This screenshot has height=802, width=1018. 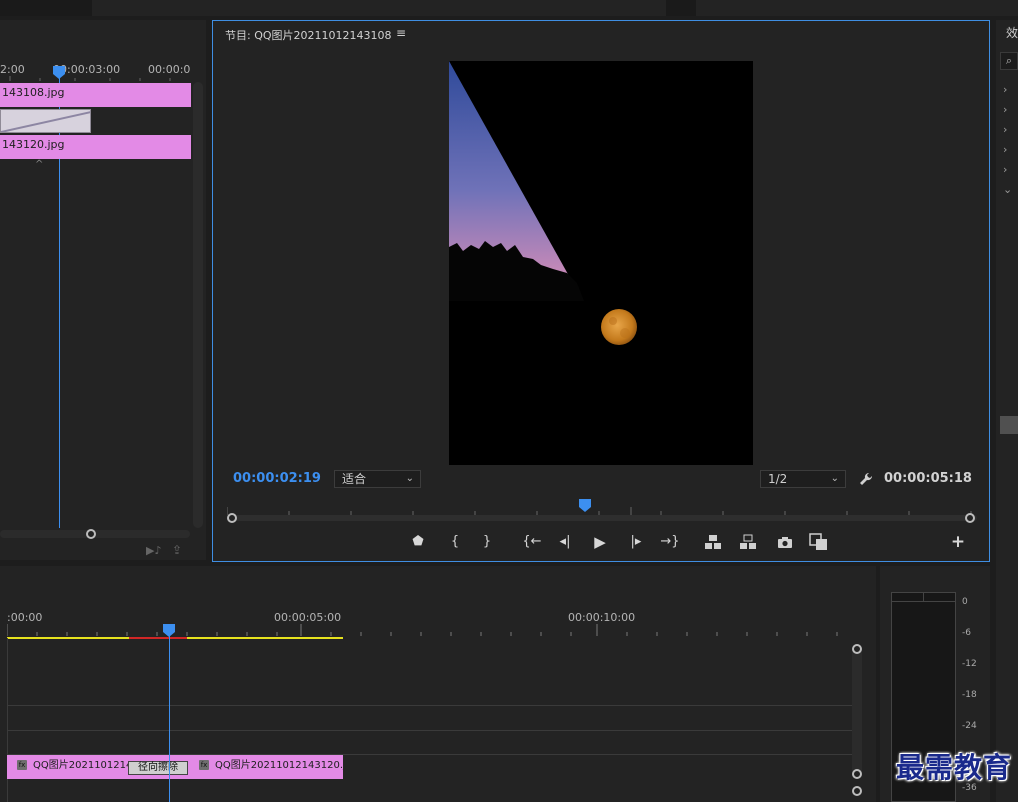 What do you see at coordinates (965, 602) in the screenshot?
I see `meter-label: 0` at bounding box center [965, 602].